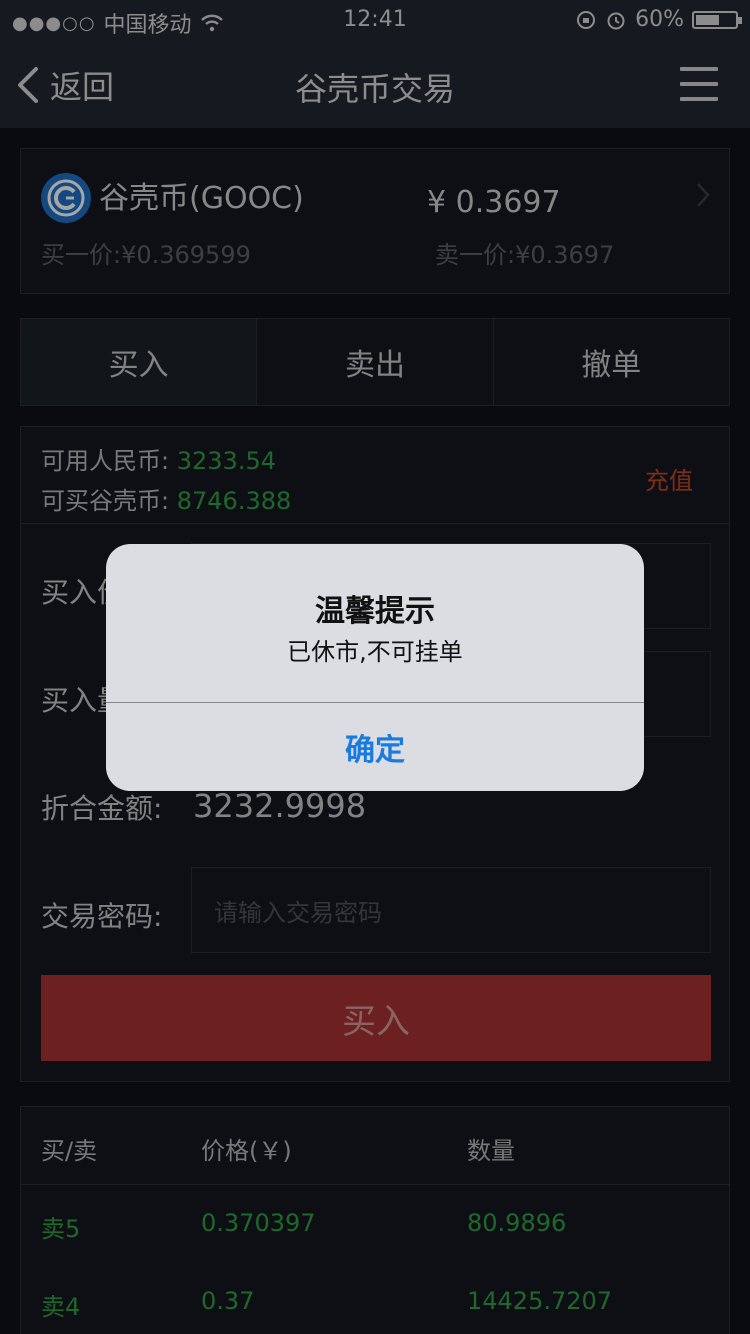  Describe the element at coordinates (375, 611) in the screenshot. I see `dialog-title: 温馨提示` at that location.